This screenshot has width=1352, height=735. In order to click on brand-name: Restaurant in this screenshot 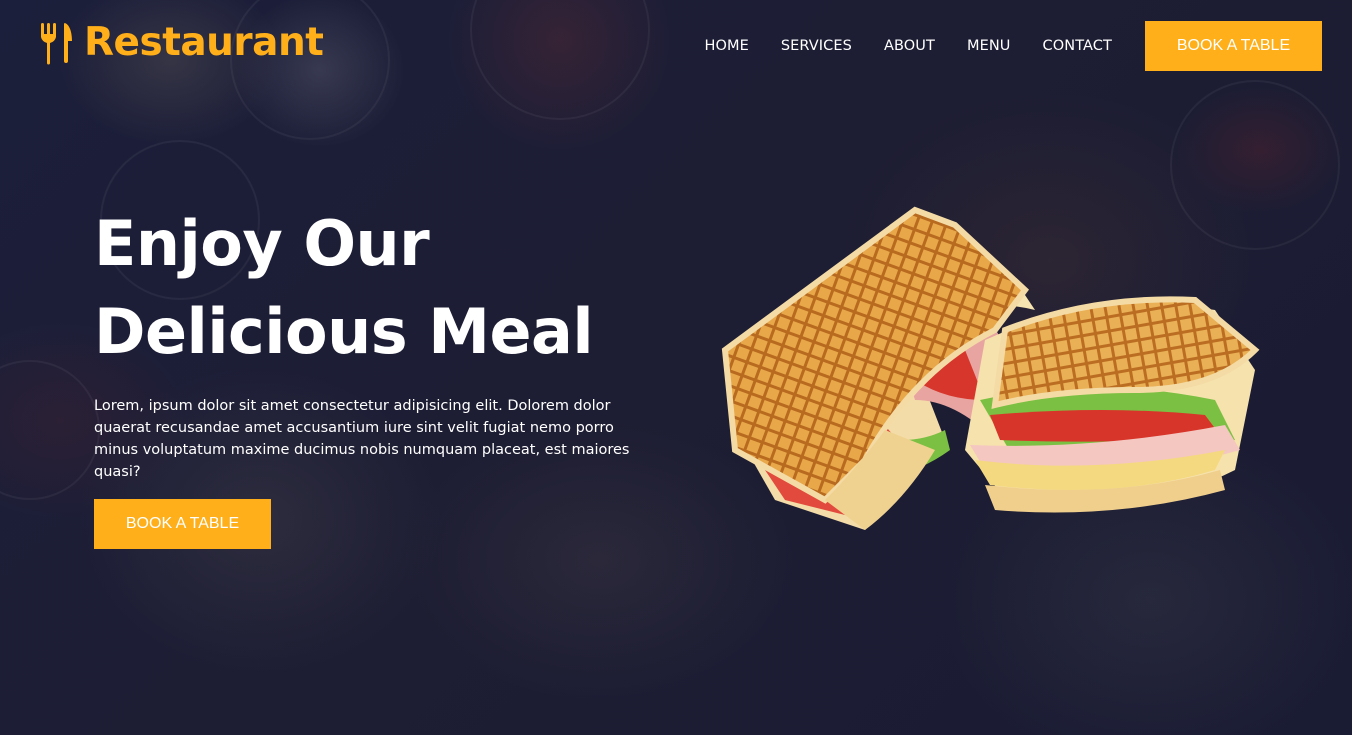, I will do `click(204, 42)`.